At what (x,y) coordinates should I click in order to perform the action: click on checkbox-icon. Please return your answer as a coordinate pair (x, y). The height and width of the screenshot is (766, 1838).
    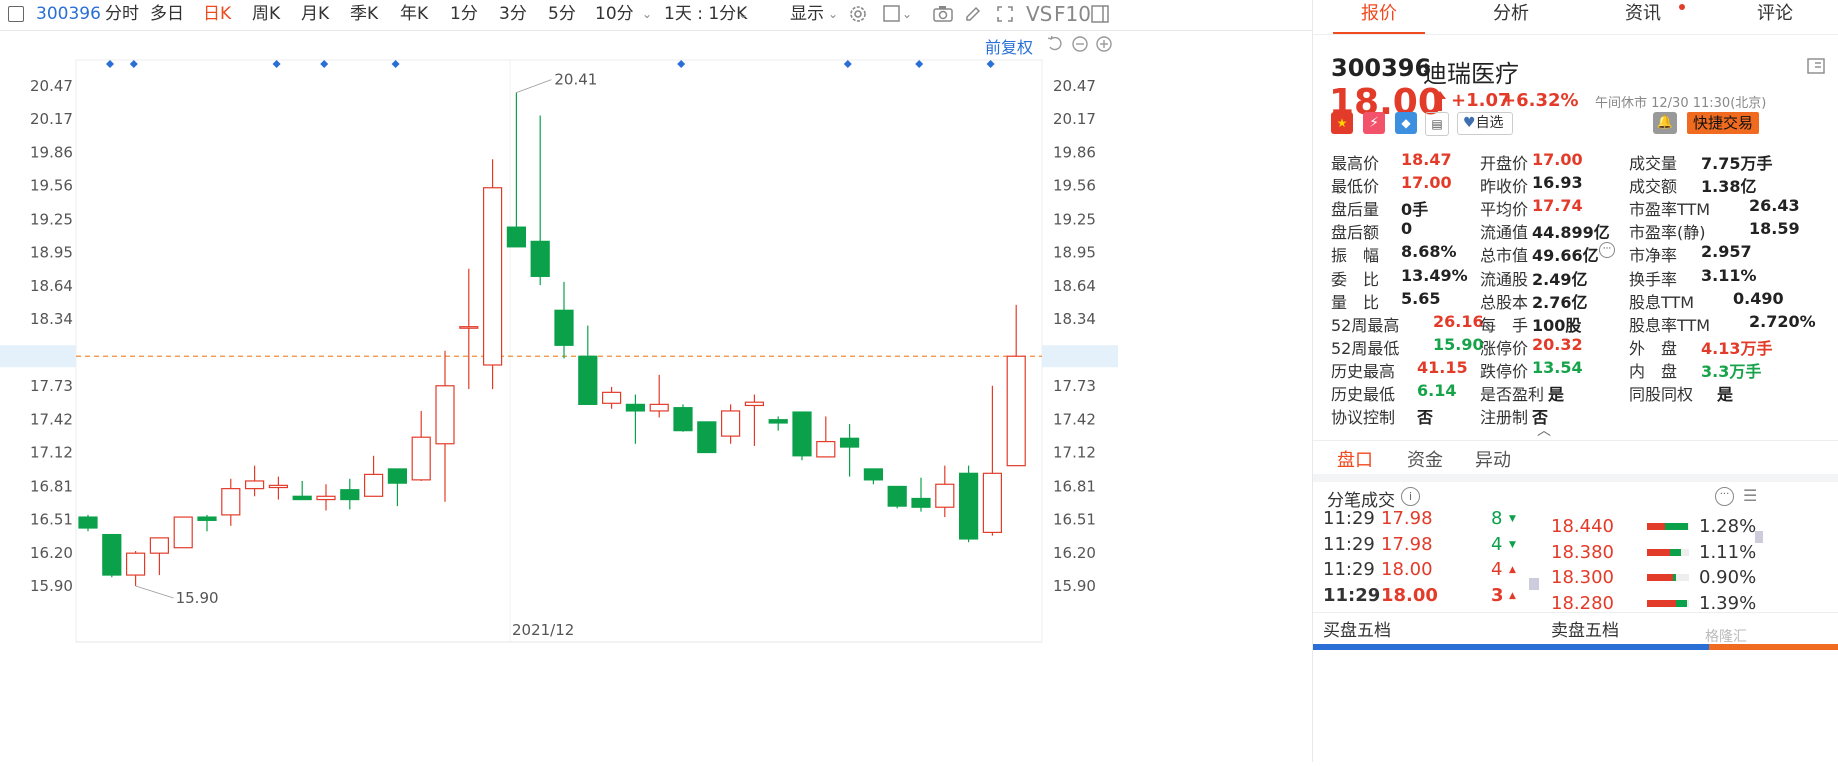
    Looking at the image, I should click on (892, 14).